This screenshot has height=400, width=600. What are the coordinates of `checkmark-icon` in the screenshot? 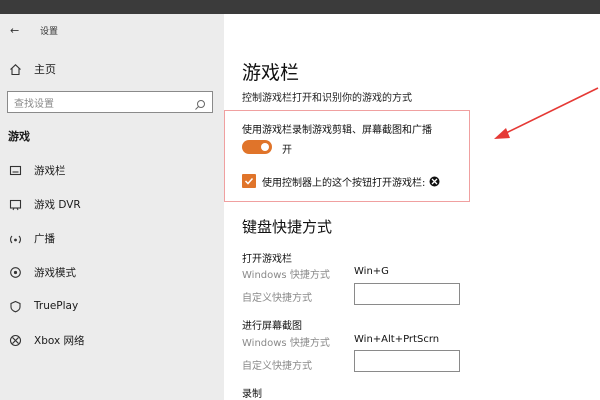 It's located at (249, 181).